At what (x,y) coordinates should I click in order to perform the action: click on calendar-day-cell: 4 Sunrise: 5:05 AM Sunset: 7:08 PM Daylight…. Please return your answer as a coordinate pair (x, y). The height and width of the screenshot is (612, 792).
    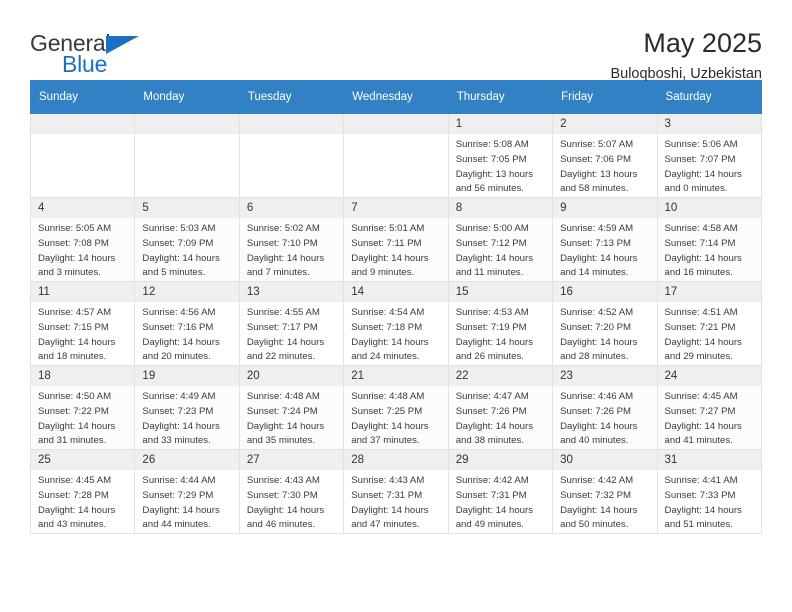
    Looking at the image, I should click on (82, 239).